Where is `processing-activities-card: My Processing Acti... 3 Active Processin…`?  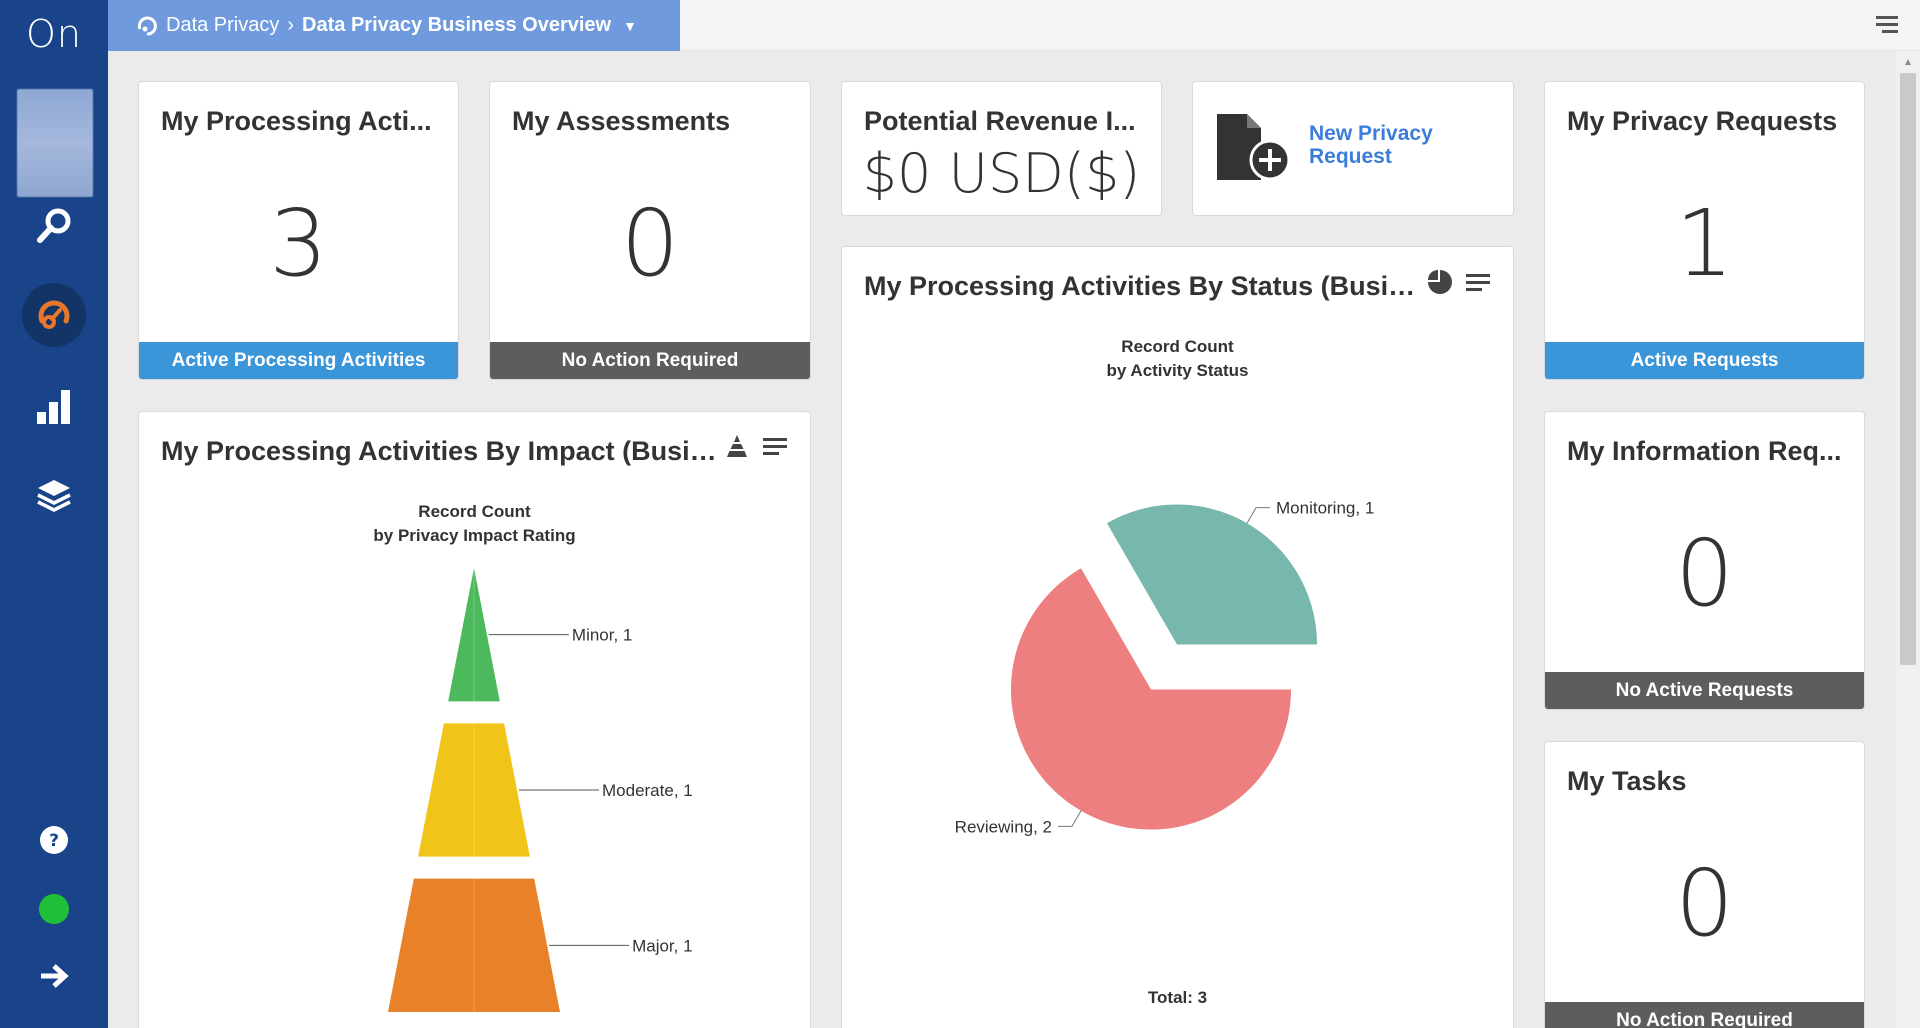 processing-activities-card: My Processing Acti... 3 Active Processin… is located at coordinates (298, 230).